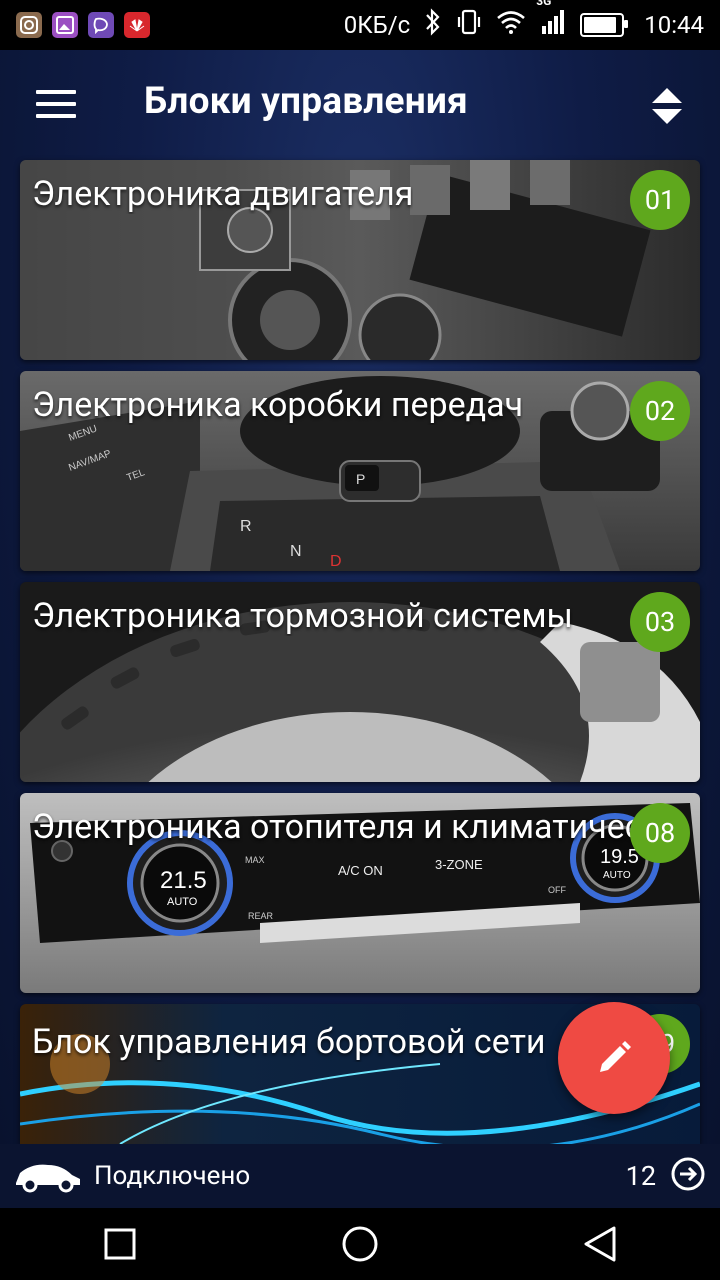 This screenshot has height=1280, width=720. Describe the element at coordinates (433, 25) in the screenshot. I see `bluetooth-icon` at that location.